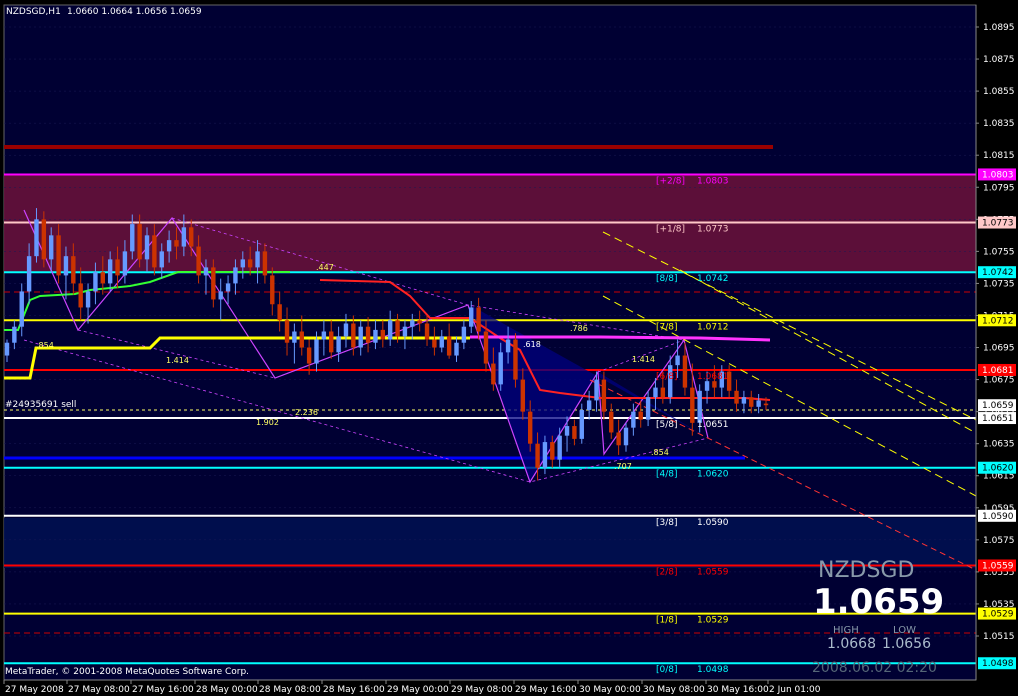  Describe the element at coordinates (610, 690) in the screenshot. I see `time-tick-label: 30 May 00:00` at that location.